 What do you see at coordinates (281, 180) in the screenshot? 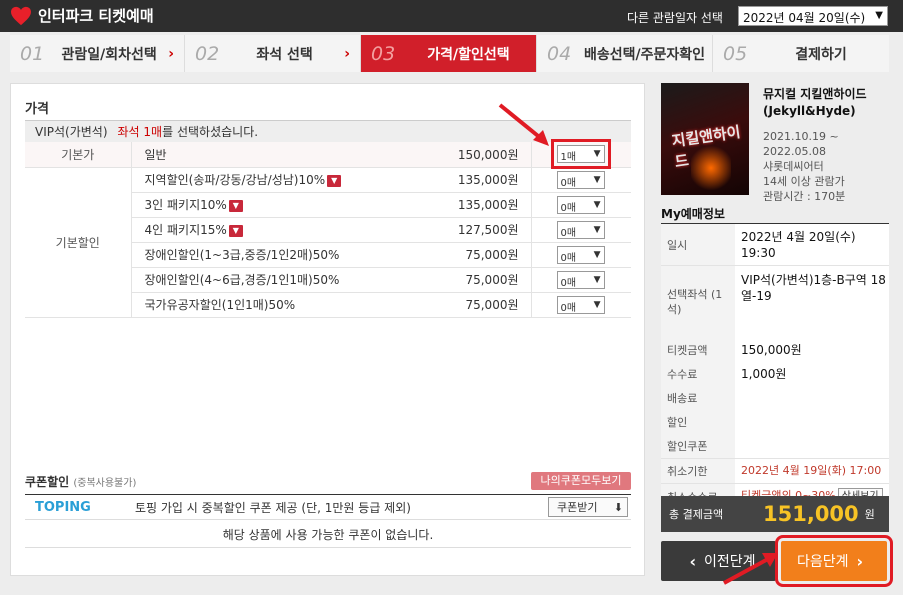
I see `price-name: 지역할인(송파/강동/강남/성남)10% ▼` at bounding box center [281, 180].